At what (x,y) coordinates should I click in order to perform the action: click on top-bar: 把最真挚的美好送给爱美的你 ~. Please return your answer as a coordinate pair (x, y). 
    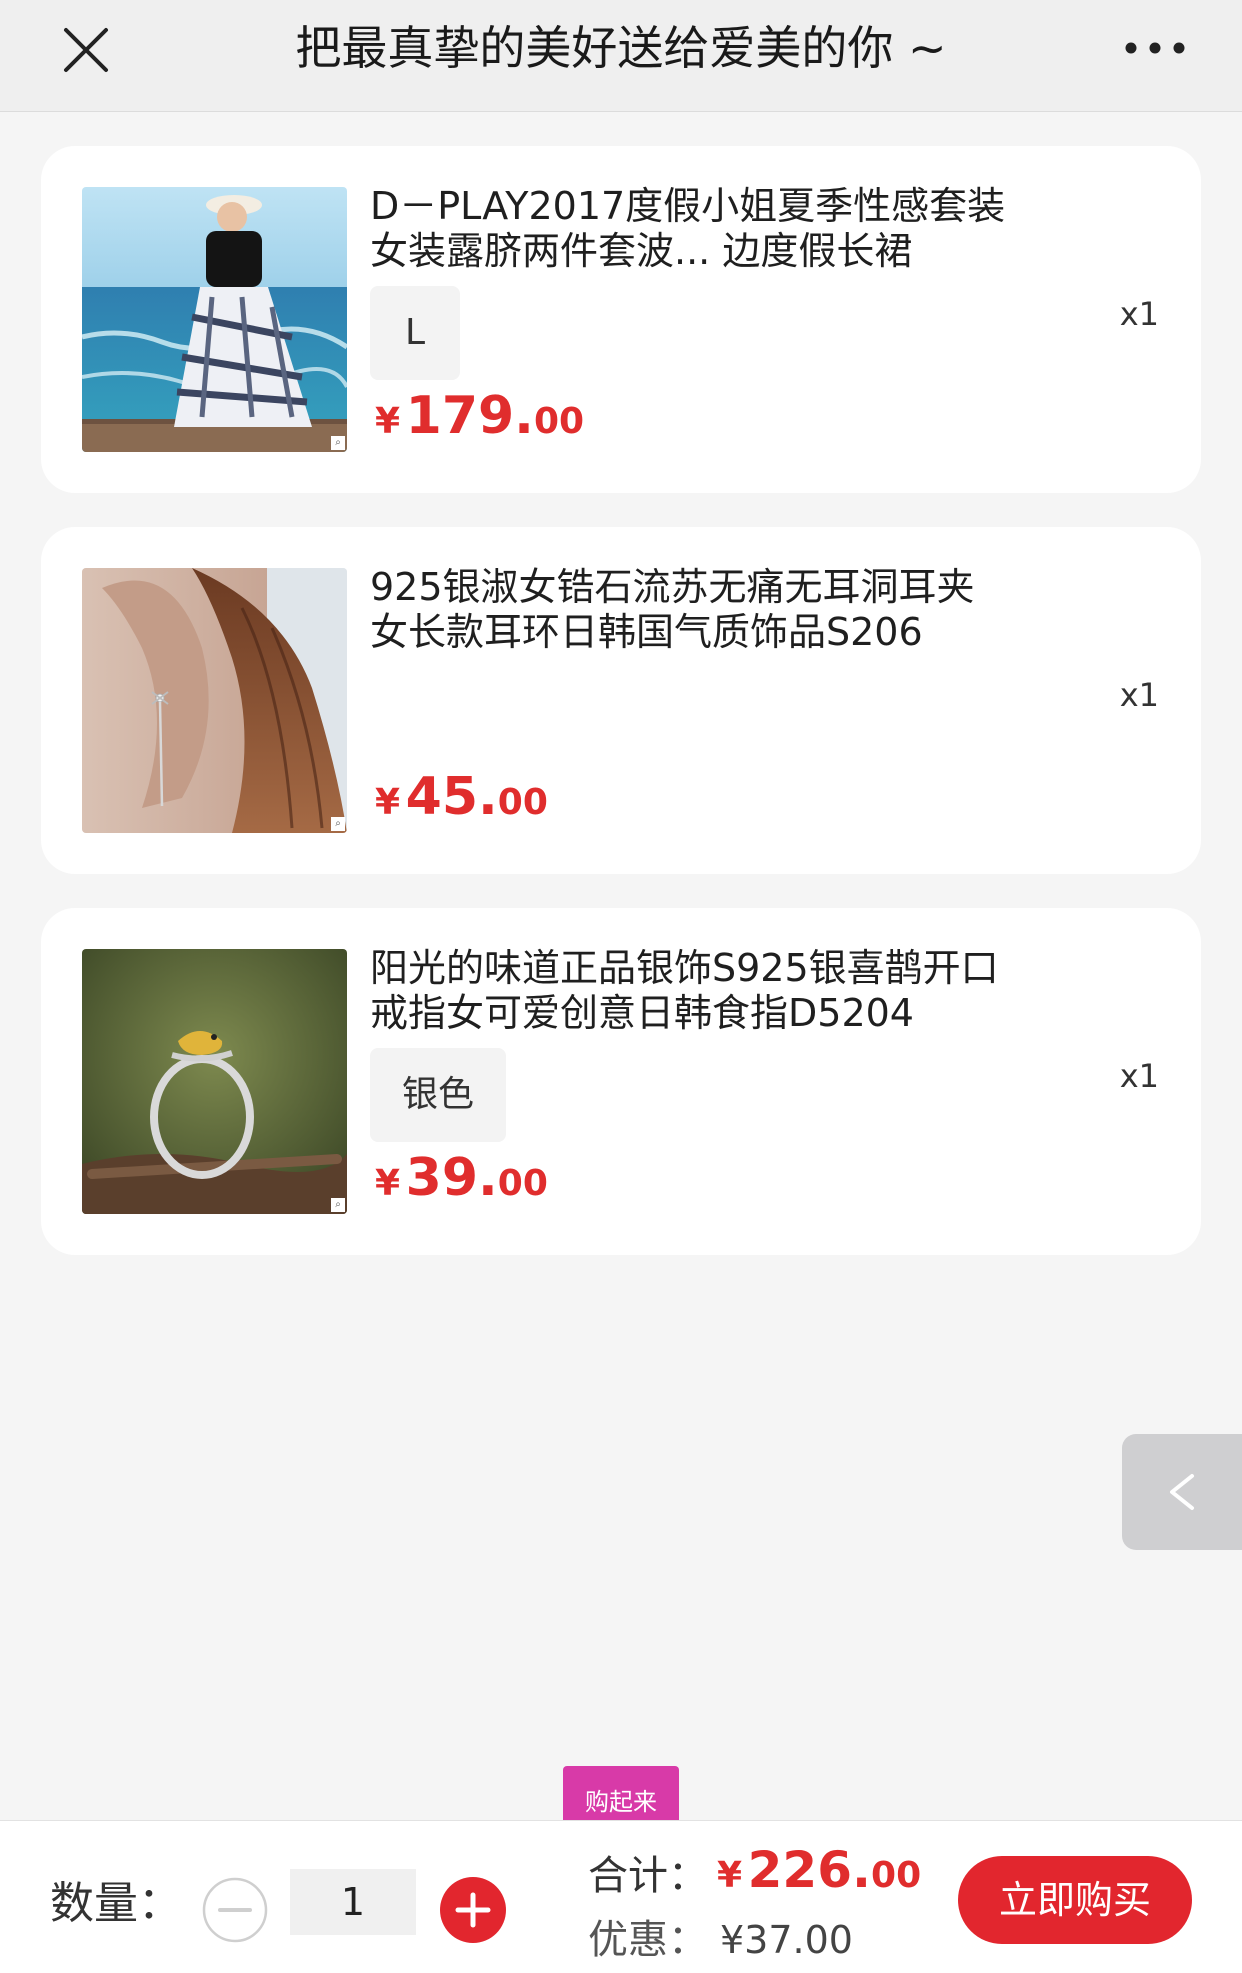
    Looking at the image, I should click on (621, 56).